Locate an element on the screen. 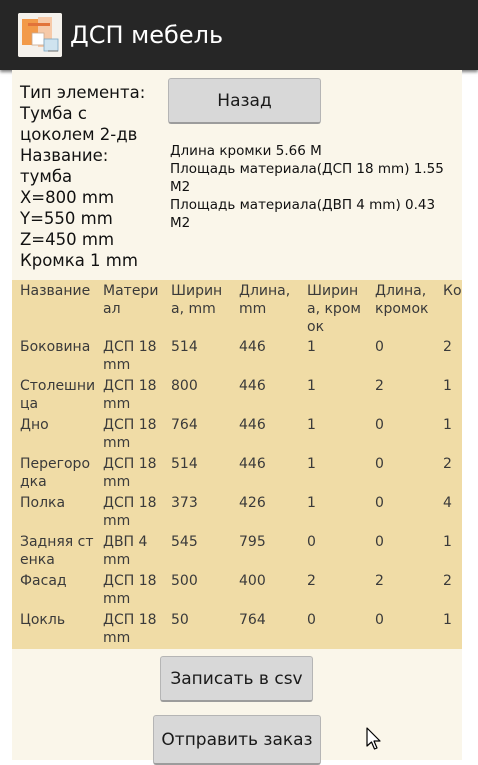 The width and height of the screenshot is (478, 765). column-header: Ширина, кромок is located at coordinates (334, 309).